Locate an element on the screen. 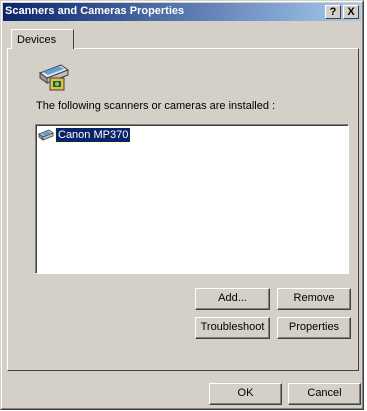 This screenshot has height=411, width=367. list-item: Canon MP370 is located at coordinates (85, 134).